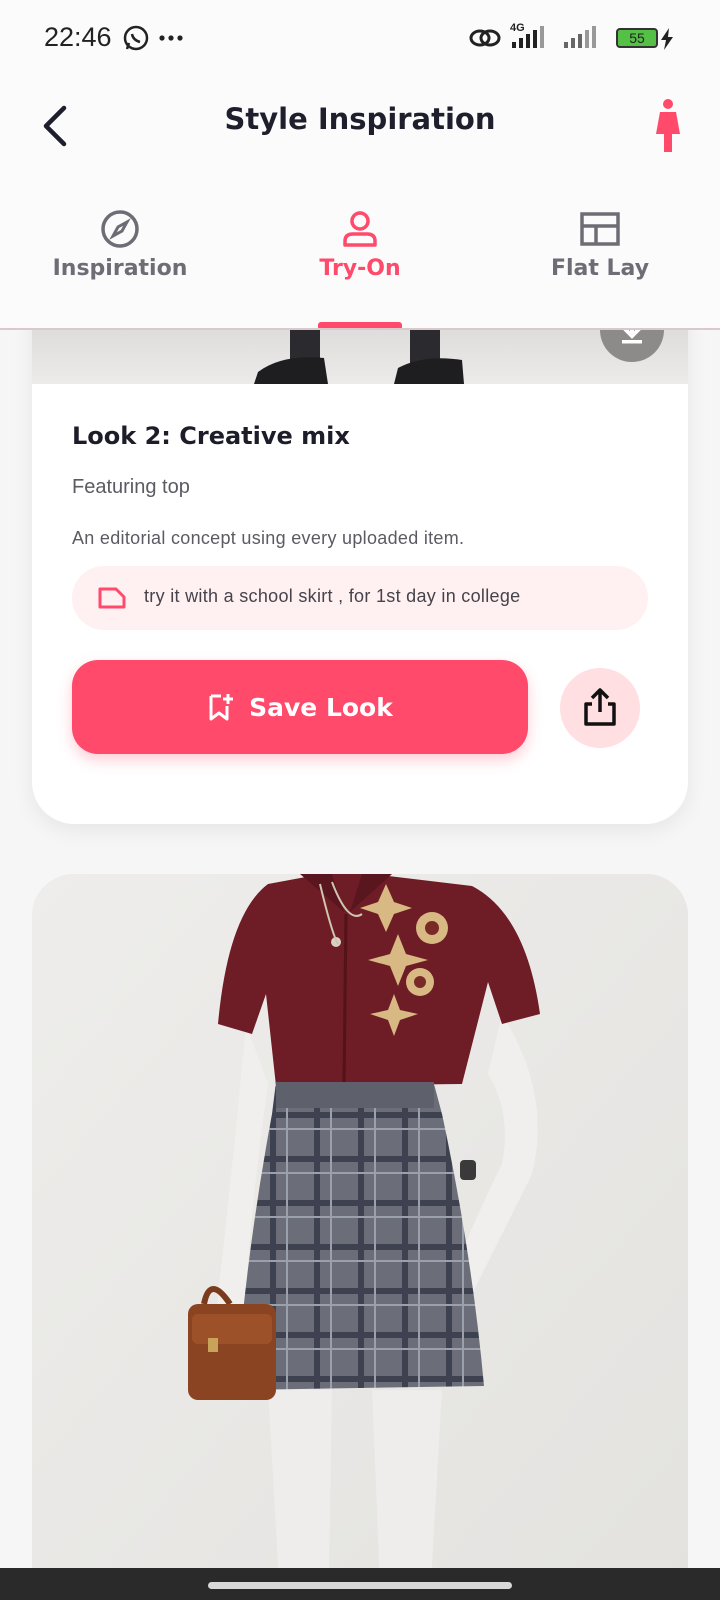 The image size is (720, 1600). What do you see at coordinates (360, 325) in the screenshot?
I see `tab-indicator` at bounding box center [360, 325].